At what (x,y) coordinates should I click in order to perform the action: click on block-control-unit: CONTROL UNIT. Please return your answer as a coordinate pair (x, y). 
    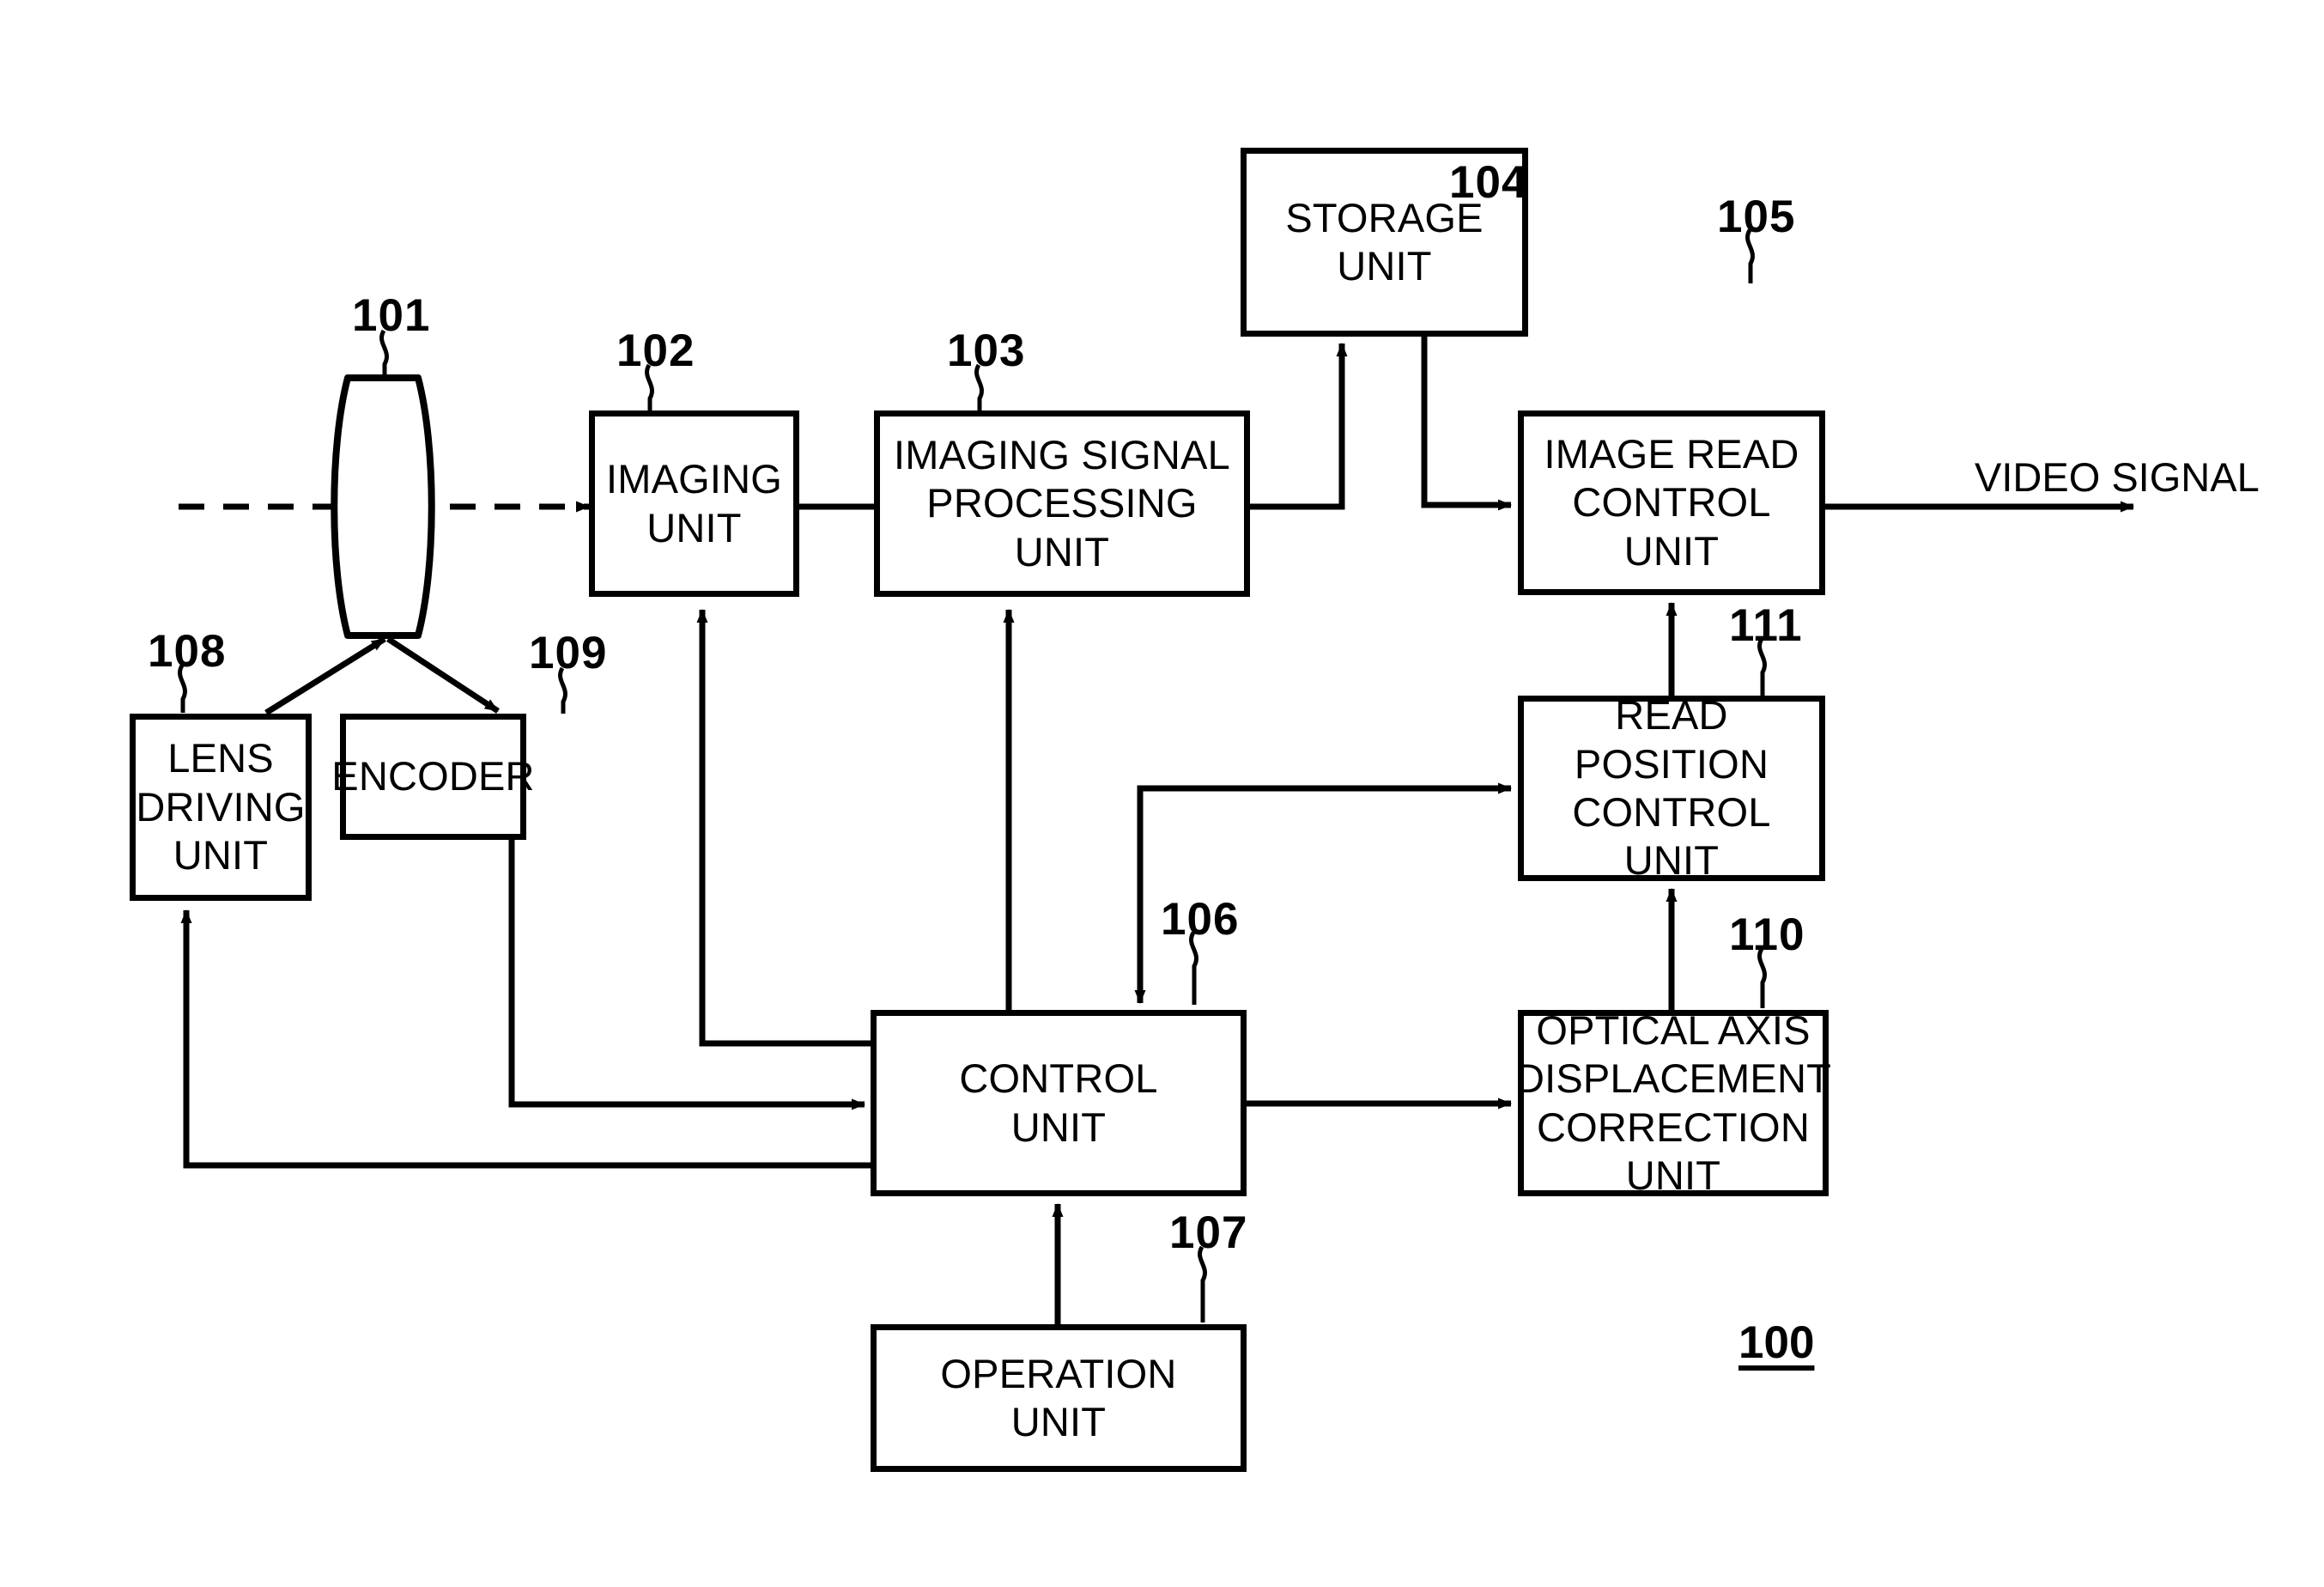
    Looking at the image, I should click on (1059, 1103).